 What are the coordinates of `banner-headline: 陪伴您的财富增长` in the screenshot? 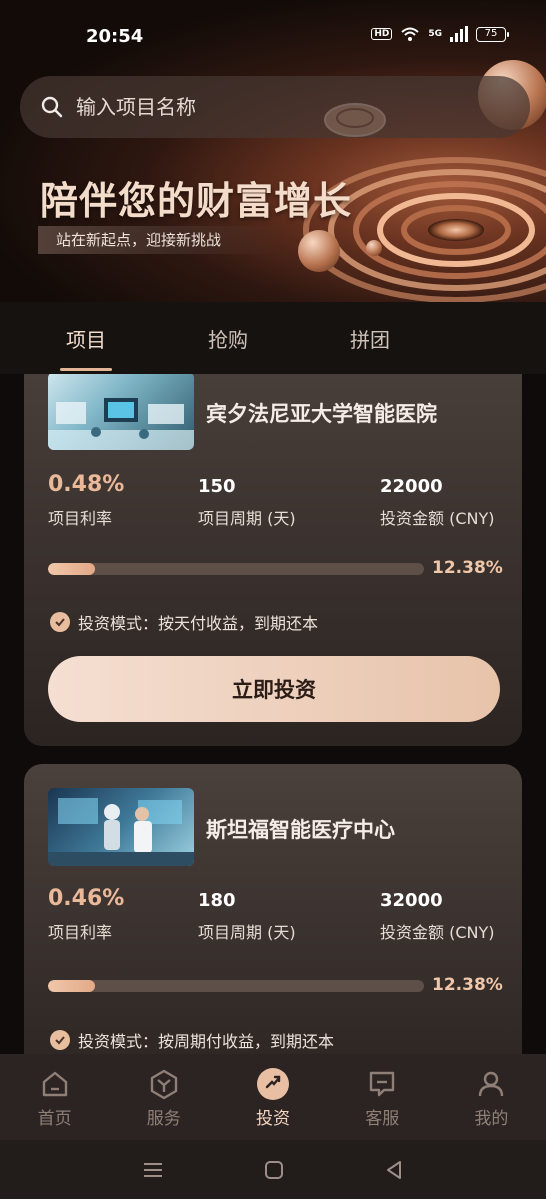 It's located at (196, 201).